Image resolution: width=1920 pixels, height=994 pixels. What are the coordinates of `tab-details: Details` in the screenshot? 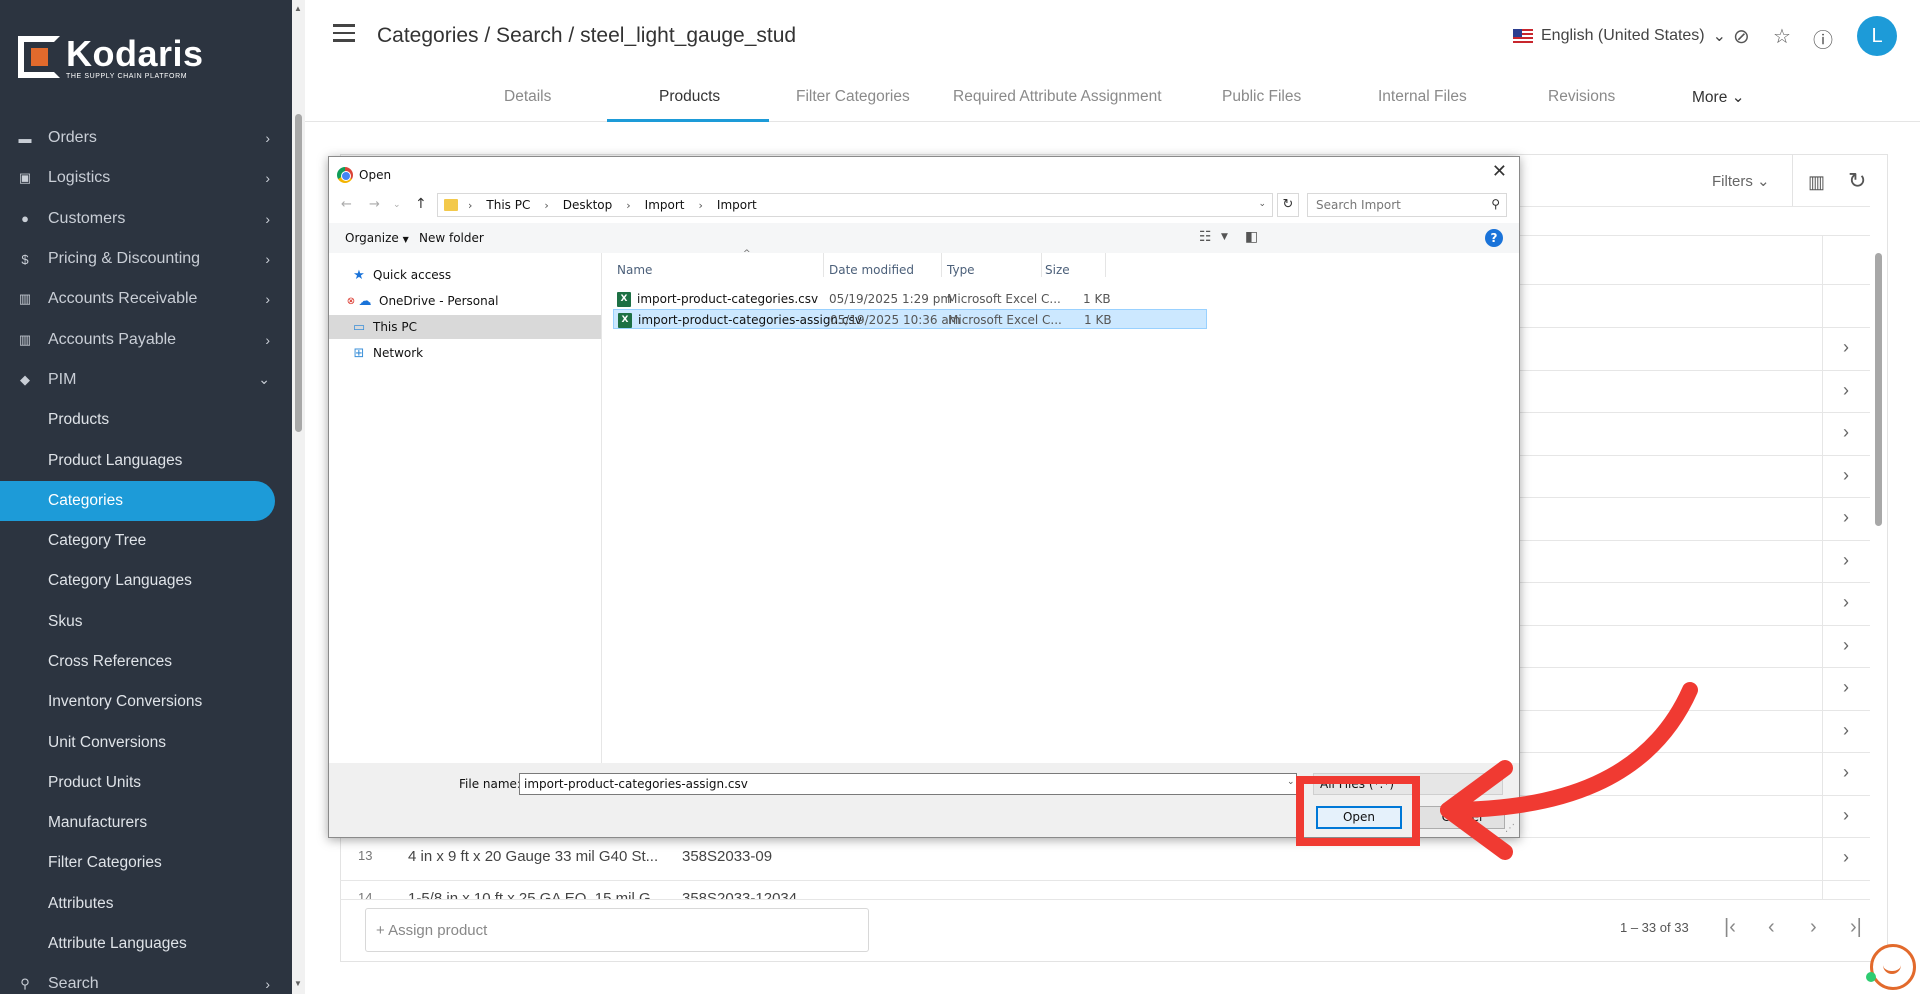 It's located at (527, 97).